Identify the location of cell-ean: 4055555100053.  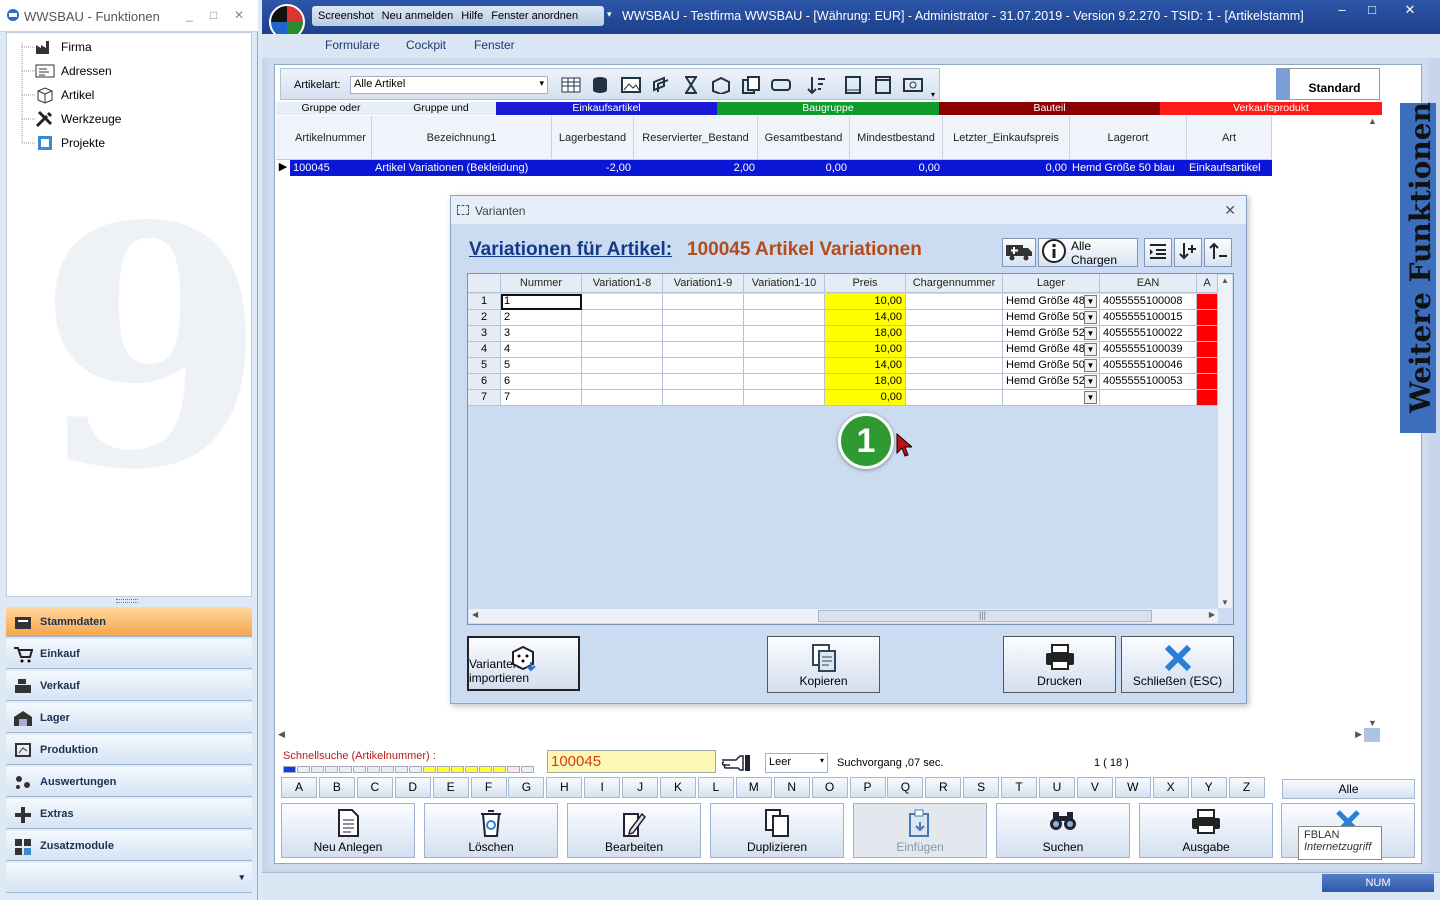
(1148, 382).